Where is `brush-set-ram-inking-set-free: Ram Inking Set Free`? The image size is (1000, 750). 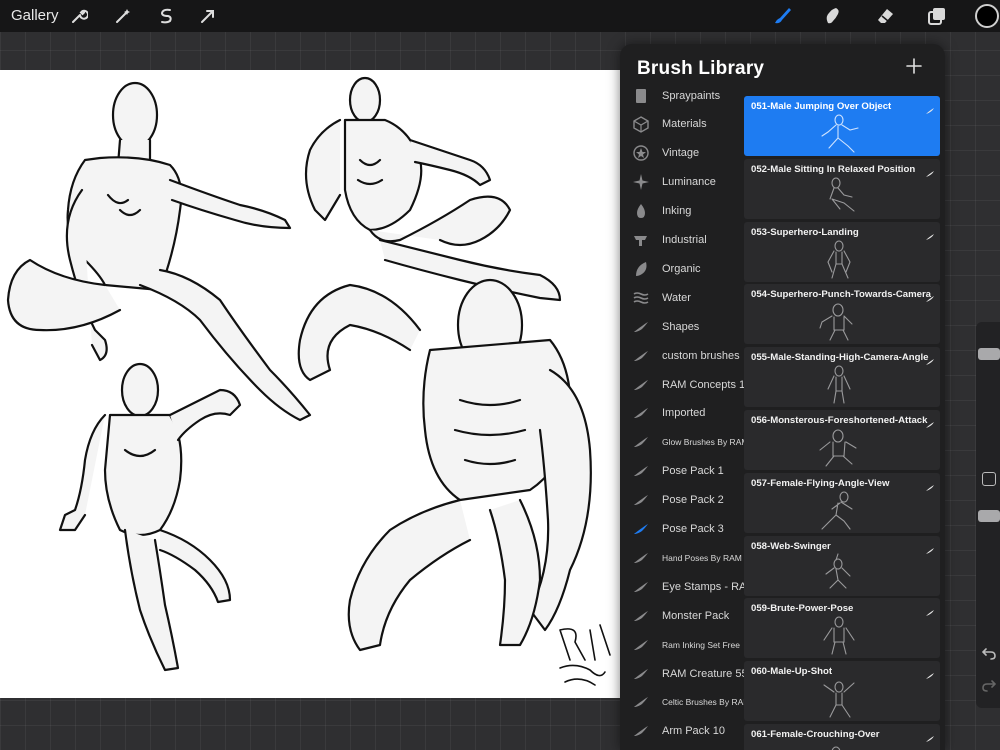
brush-set-ram-inking-set-free: Ram Inking Set Free is located at coordinates (682, 644).